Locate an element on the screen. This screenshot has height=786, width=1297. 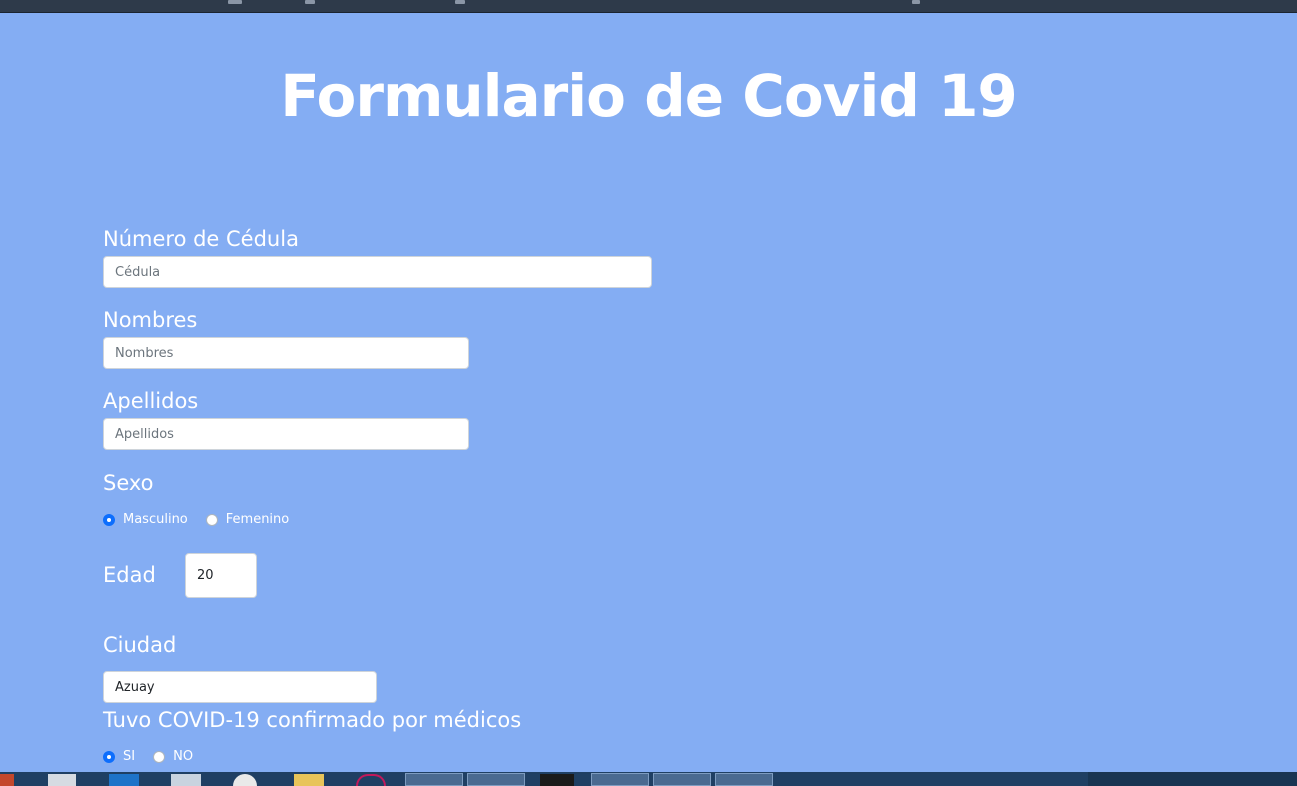
keyboard-icon is located at coordinates (186, 780).